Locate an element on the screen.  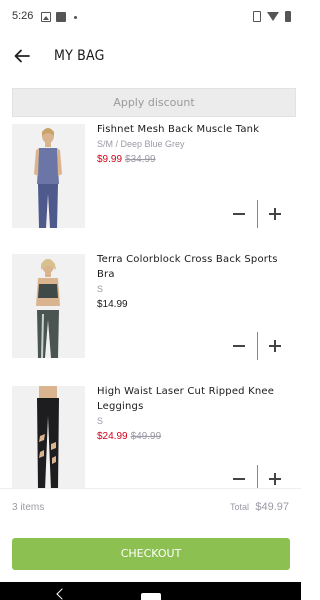
item-price-row: $24.99 $49.99 is located at coordinates (194, 437).